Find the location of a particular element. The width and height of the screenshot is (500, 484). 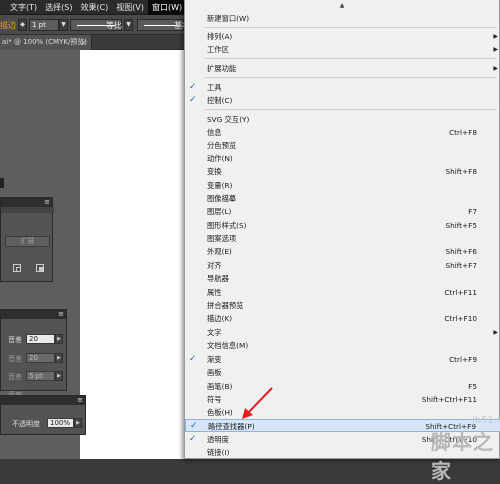

menu-item-swatches: 色板(H) is located at coordinates (342, 412).